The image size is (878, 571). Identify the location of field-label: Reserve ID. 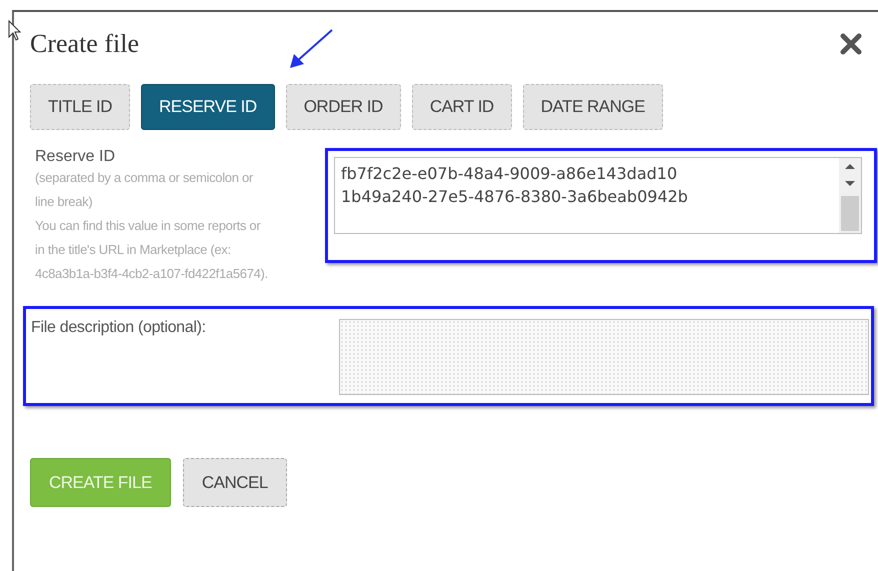
(75, 157).